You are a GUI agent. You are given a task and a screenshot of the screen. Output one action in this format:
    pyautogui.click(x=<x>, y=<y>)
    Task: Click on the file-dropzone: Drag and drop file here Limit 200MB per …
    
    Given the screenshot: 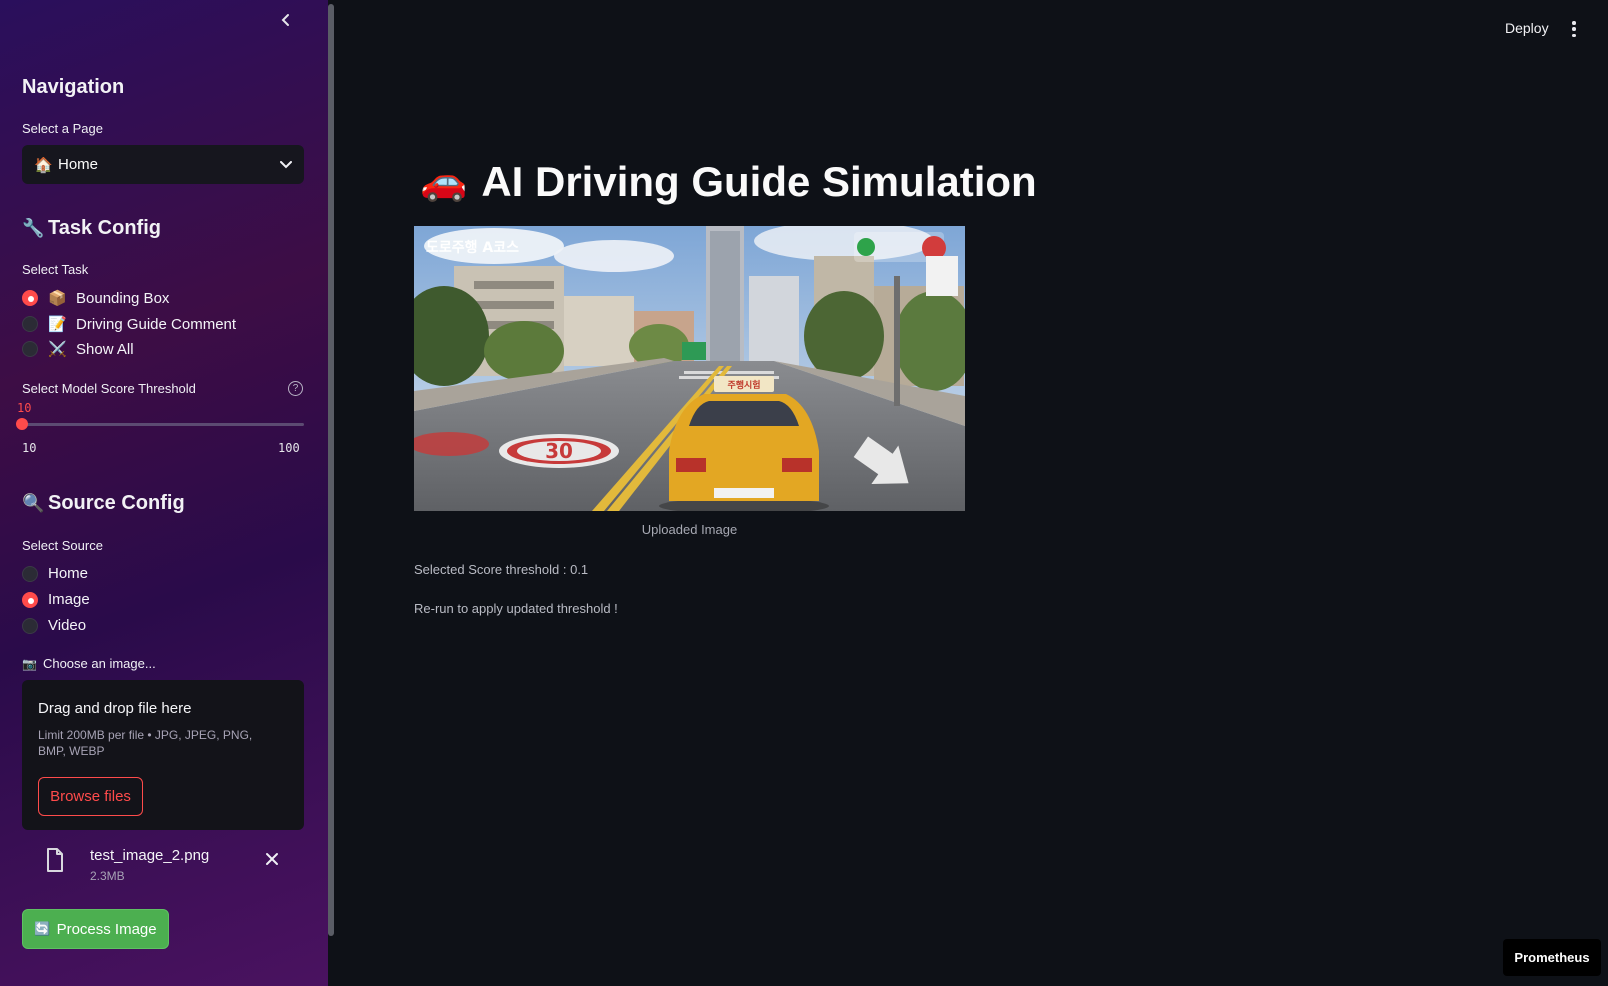 What is the action you would take?
    pyautogui.click(x=163, y=755)
    